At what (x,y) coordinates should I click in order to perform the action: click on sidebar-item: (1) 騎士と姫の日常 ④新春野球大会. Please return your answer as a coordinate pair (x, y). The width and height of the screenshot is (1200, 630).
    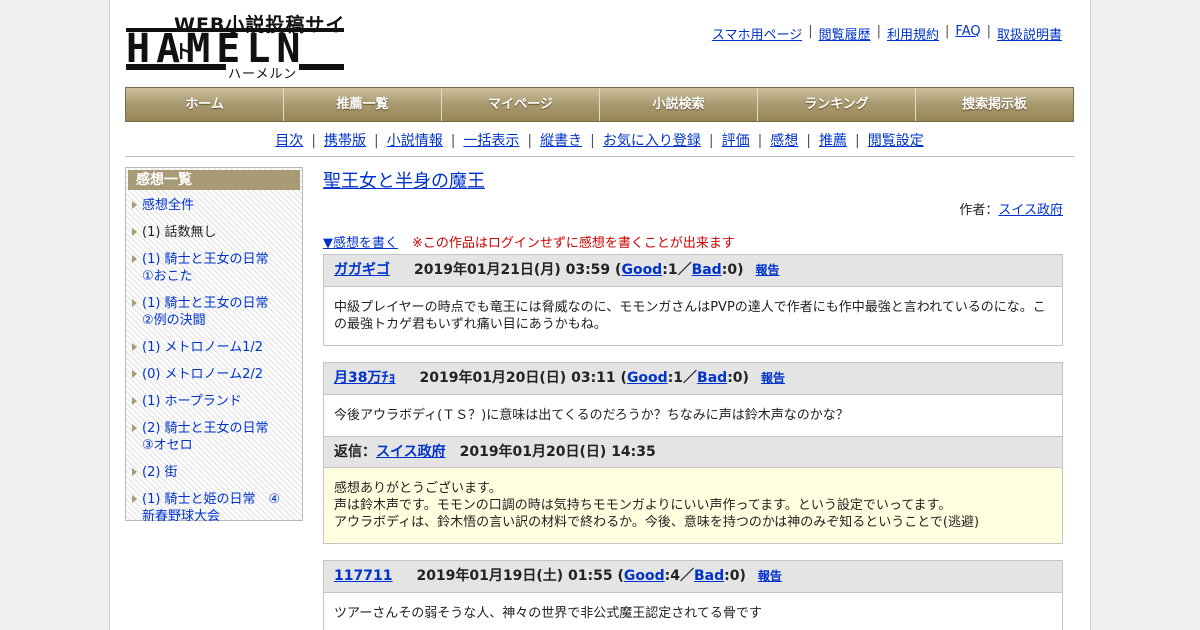
    Looking at the image, I should click on (214, 508).